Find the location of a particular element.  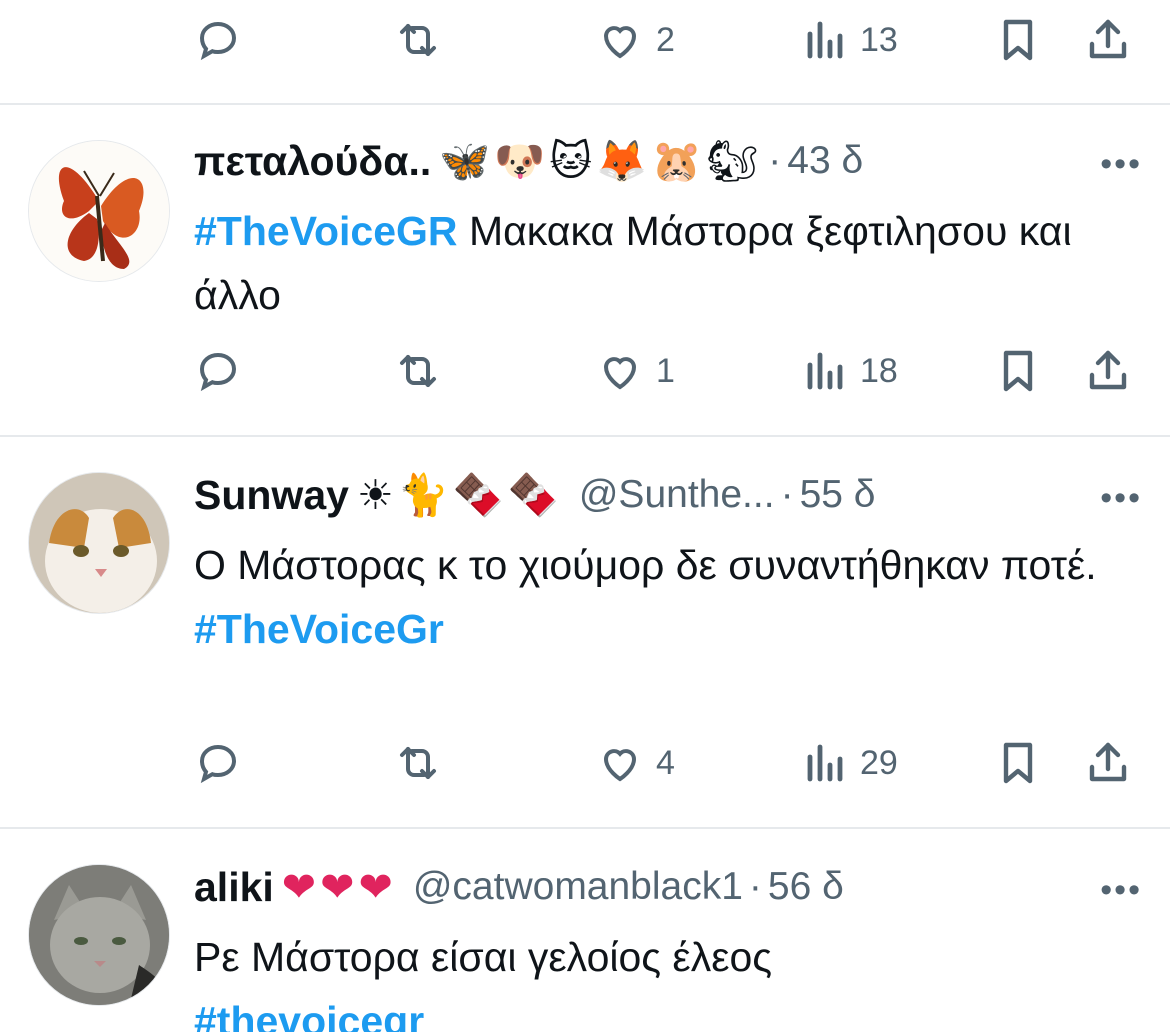

views-button: 13 is located at coordinates (849, 40).